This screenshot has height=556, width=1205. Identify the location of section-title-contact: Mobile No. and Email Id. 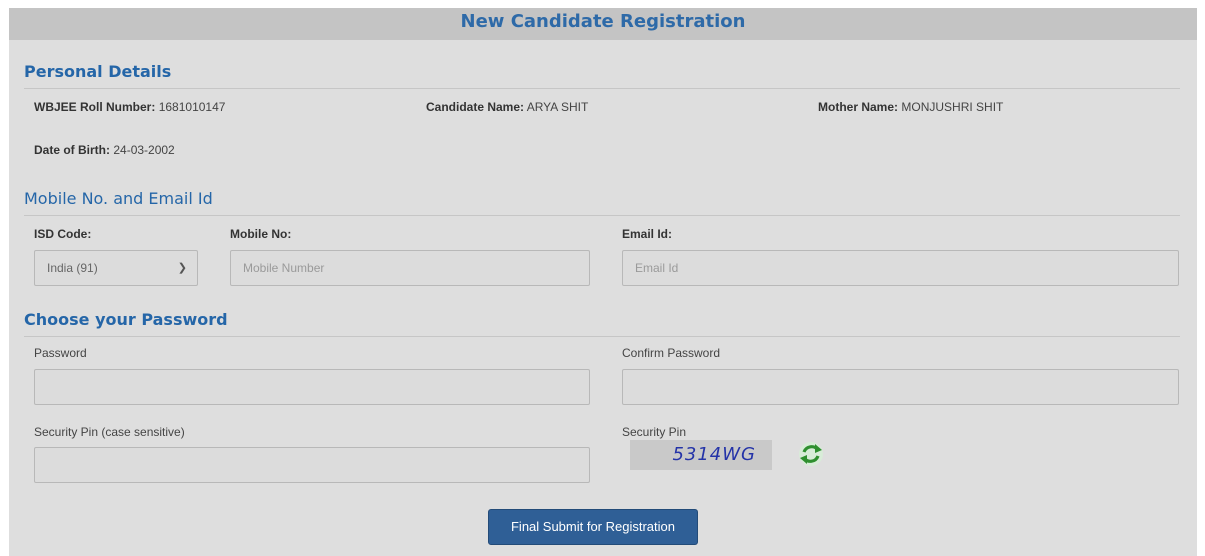
(118, 198).